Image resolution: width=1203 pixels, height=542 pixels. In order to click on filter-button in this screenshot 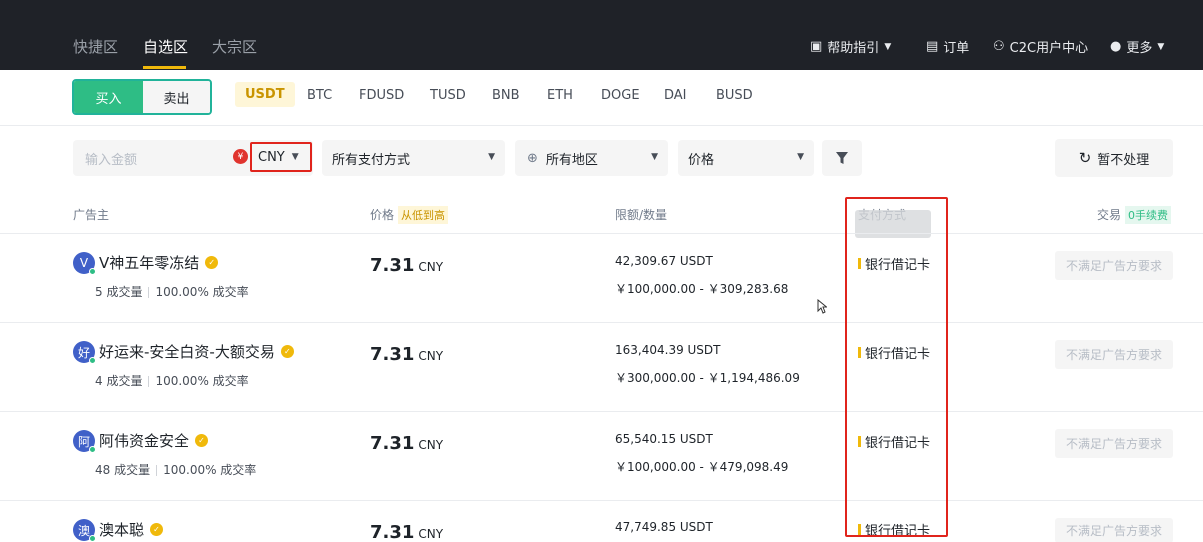, I will do `click(842, 158)`.